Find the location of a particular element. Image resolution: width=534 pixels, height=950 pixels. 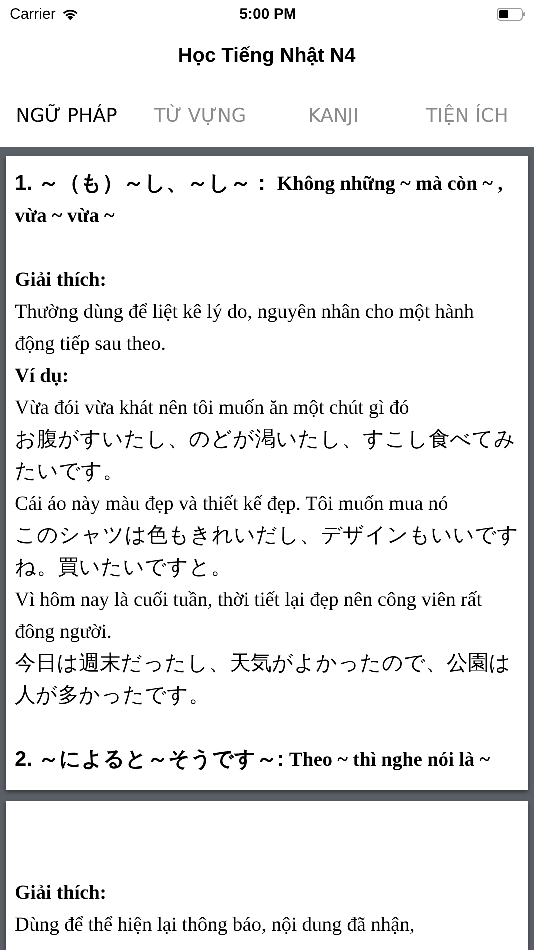

clock-time: 5:00 PM is located at coordinates (268, 14).